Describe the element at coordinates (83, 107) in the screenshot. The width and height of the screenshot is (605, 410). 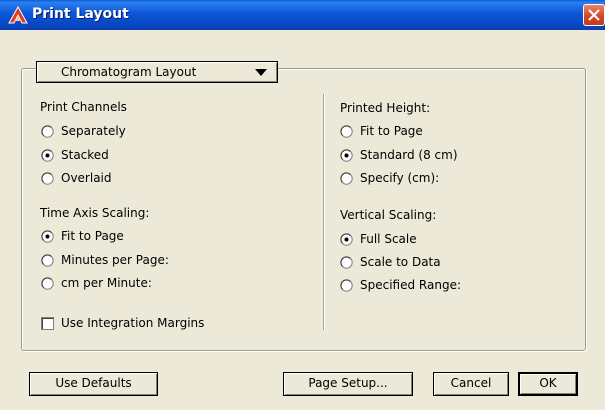
I see `print-channels-label: Print Channels` at that location.